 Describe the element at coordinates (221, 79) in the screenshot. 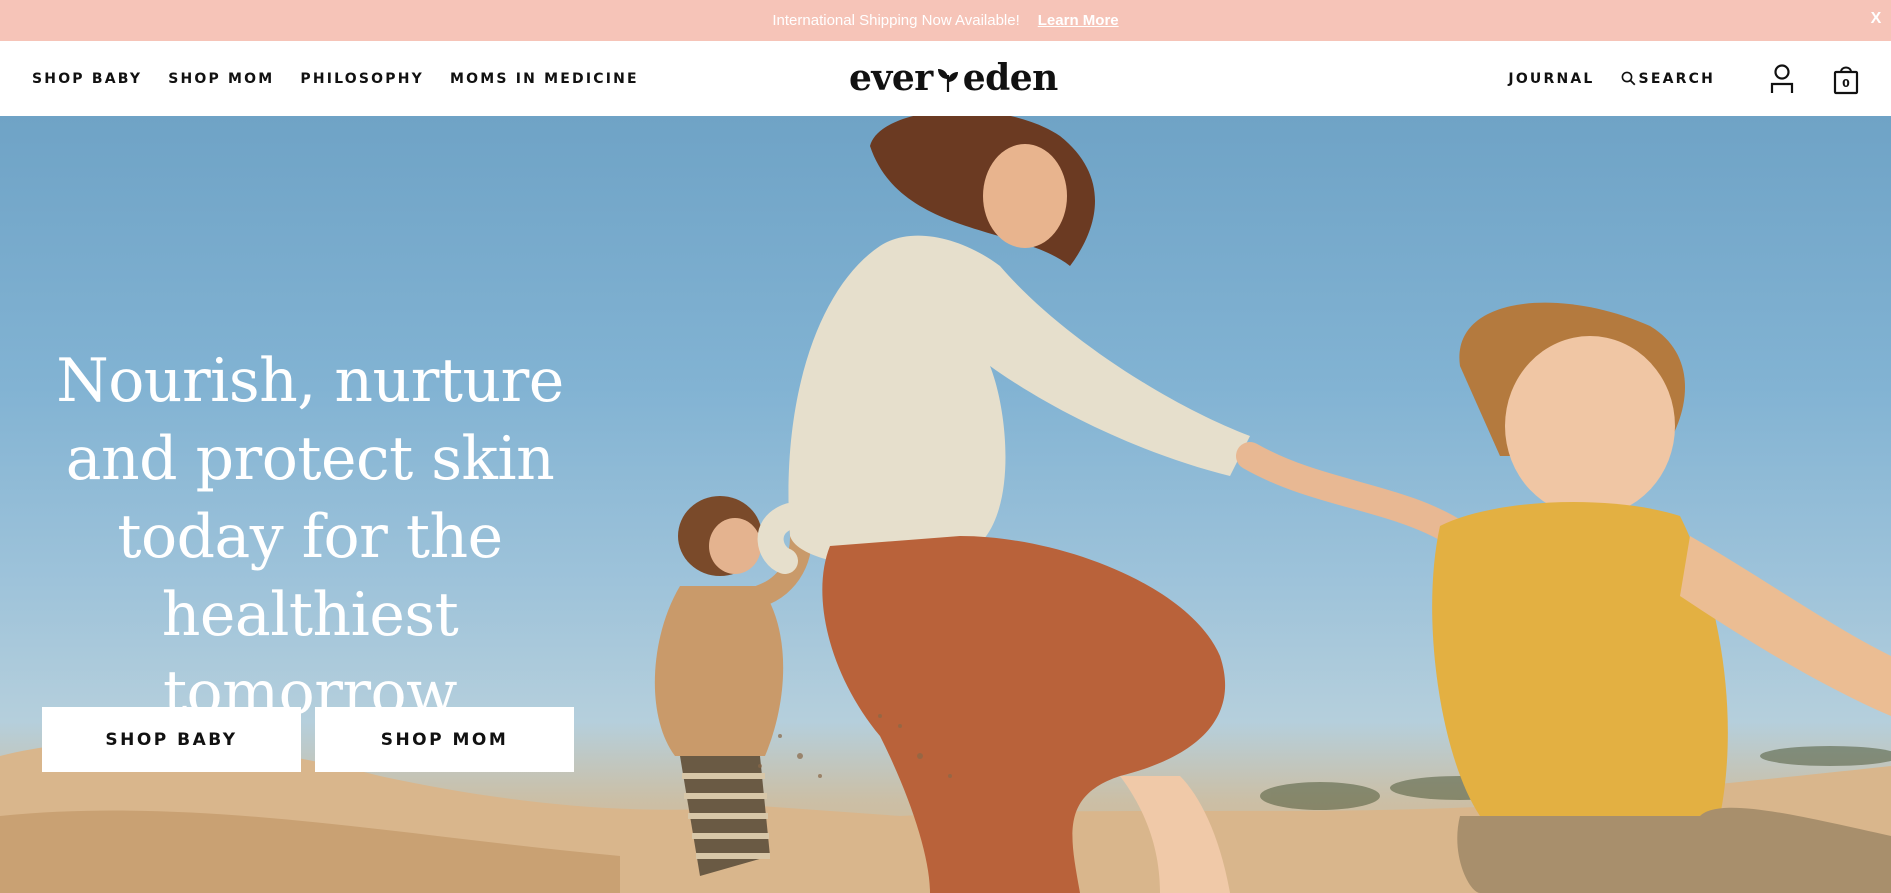

I see `nav-shop-mom: SHOP MOM` at that location.